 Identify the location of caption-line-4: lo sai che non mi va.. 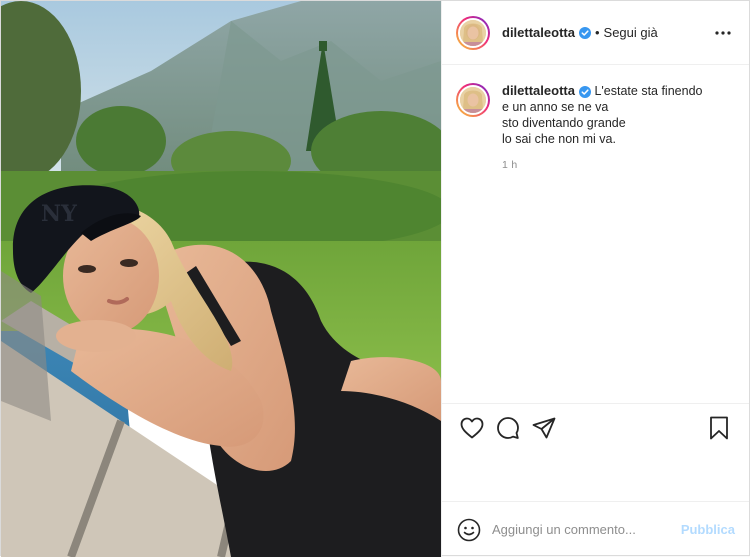
(559, 139).